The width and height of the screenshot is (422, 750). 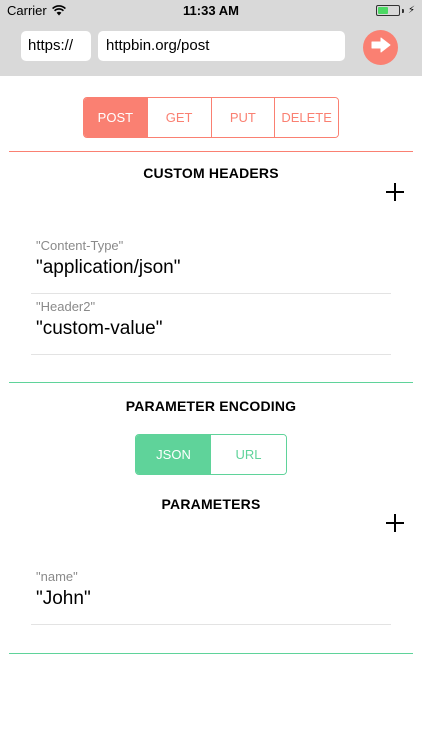 What do you see at coordinates (211, 406) in the screenshot?
I see `parameter-encoding-title: PARAMETER ENCODING` at bounding box center [211, 406].